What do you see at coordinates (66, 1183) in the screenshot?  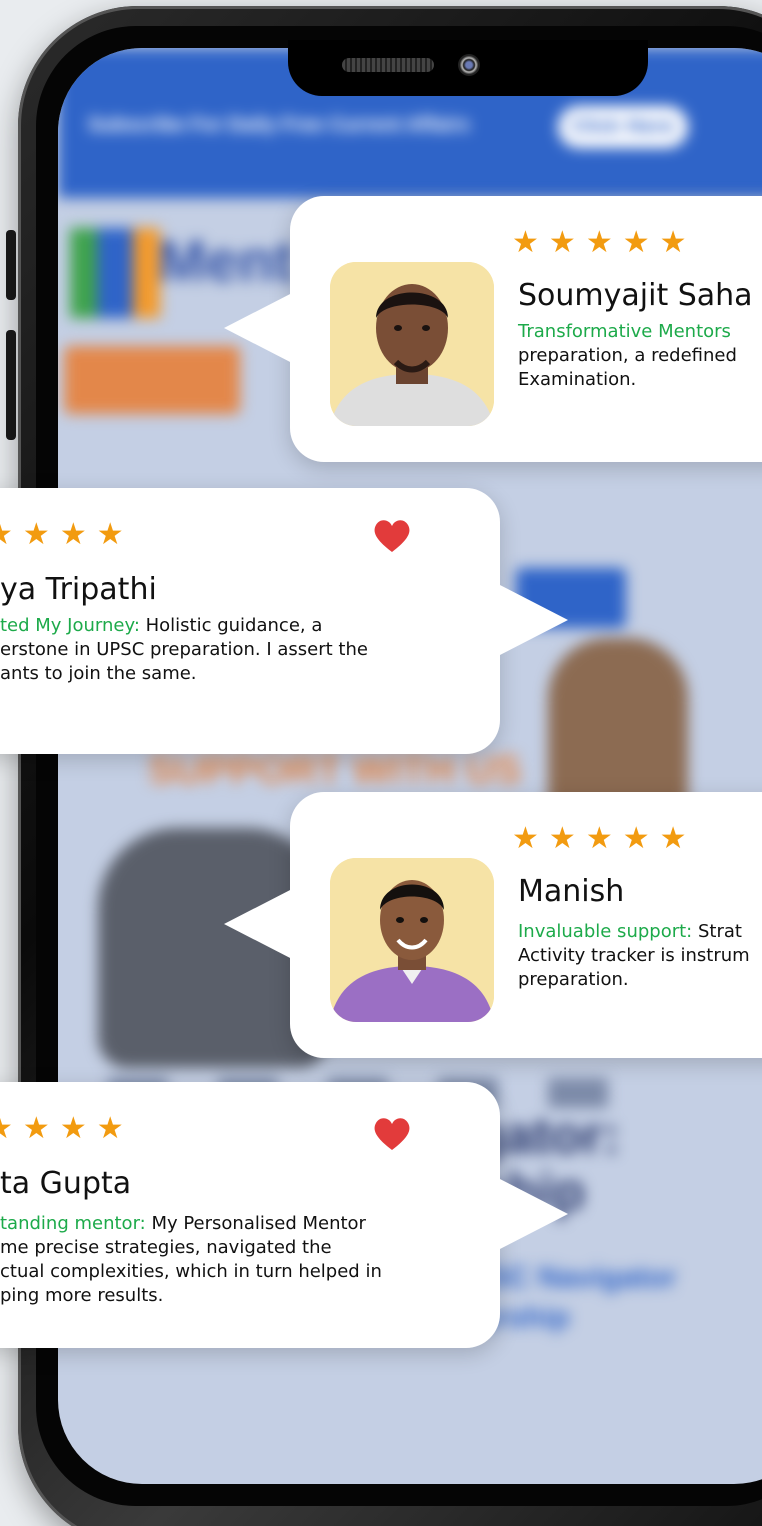 I see `reviewer-name: ta Gupta` at bounding box center [66, 1183].